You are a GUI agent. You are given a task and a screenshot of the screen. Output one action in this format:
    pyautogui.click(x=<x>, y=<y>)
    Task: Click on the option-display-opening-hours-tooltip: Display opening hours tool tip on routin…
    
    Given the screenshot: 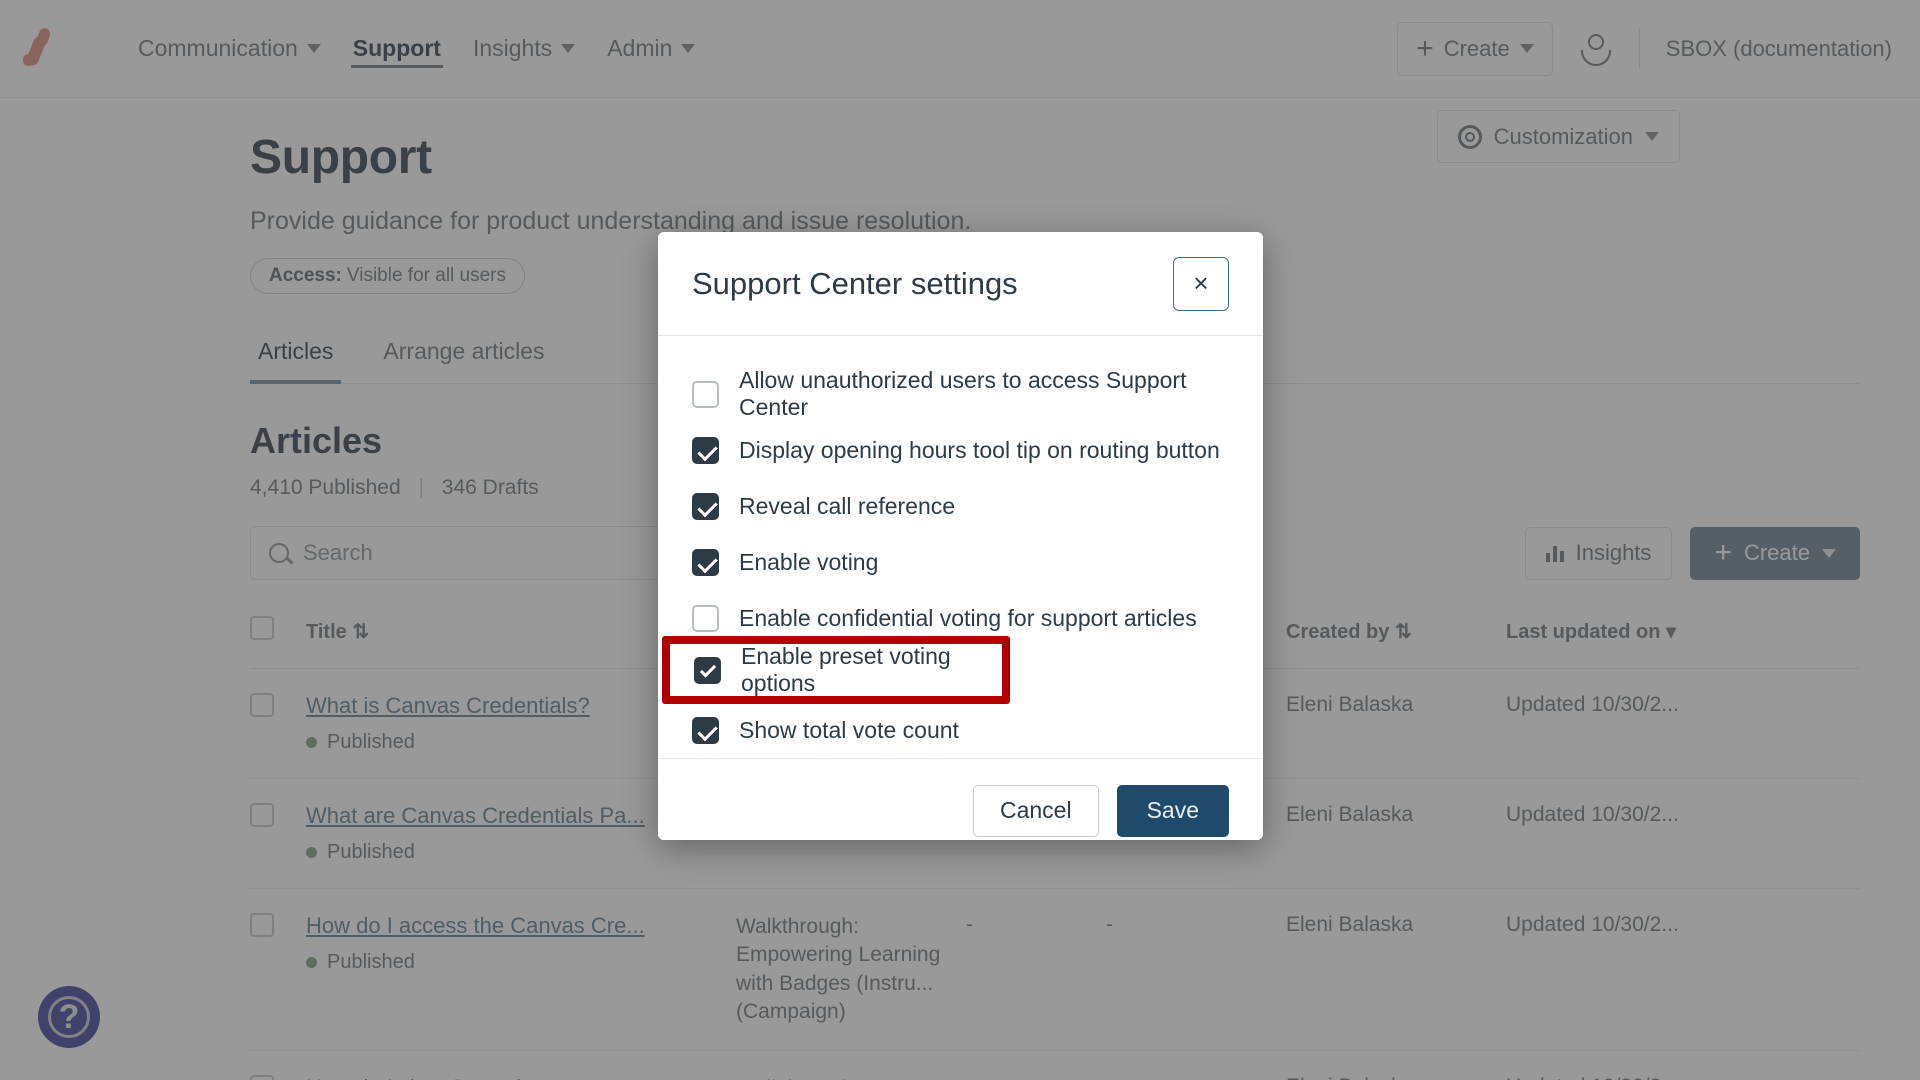 What is the action you would take?
    pyautogui.click(x=960, y=450)
    